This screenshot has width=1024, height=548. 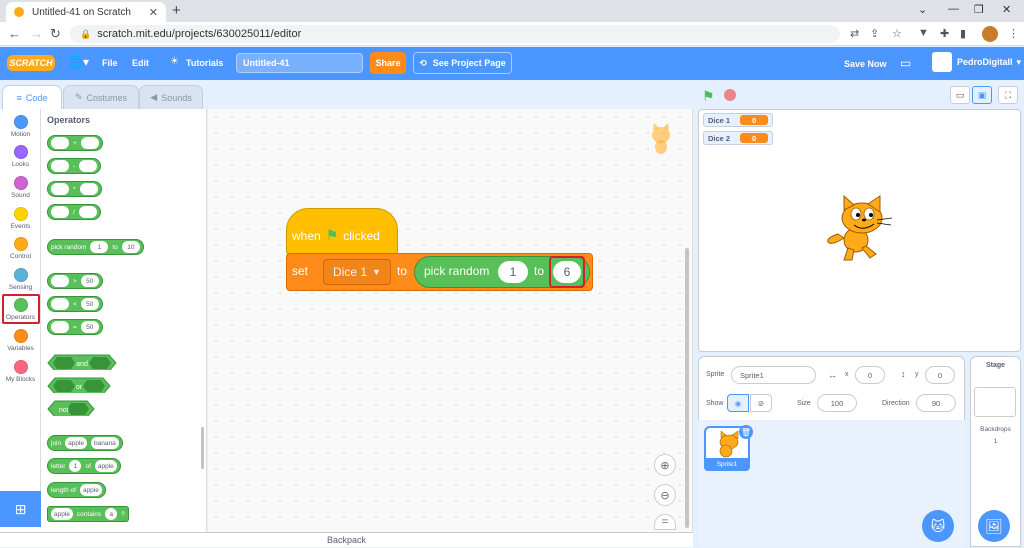 What do you see at coordinates (115, 247) in the screenshot?
I see `block-label: to` at bounding box center [115, 247].